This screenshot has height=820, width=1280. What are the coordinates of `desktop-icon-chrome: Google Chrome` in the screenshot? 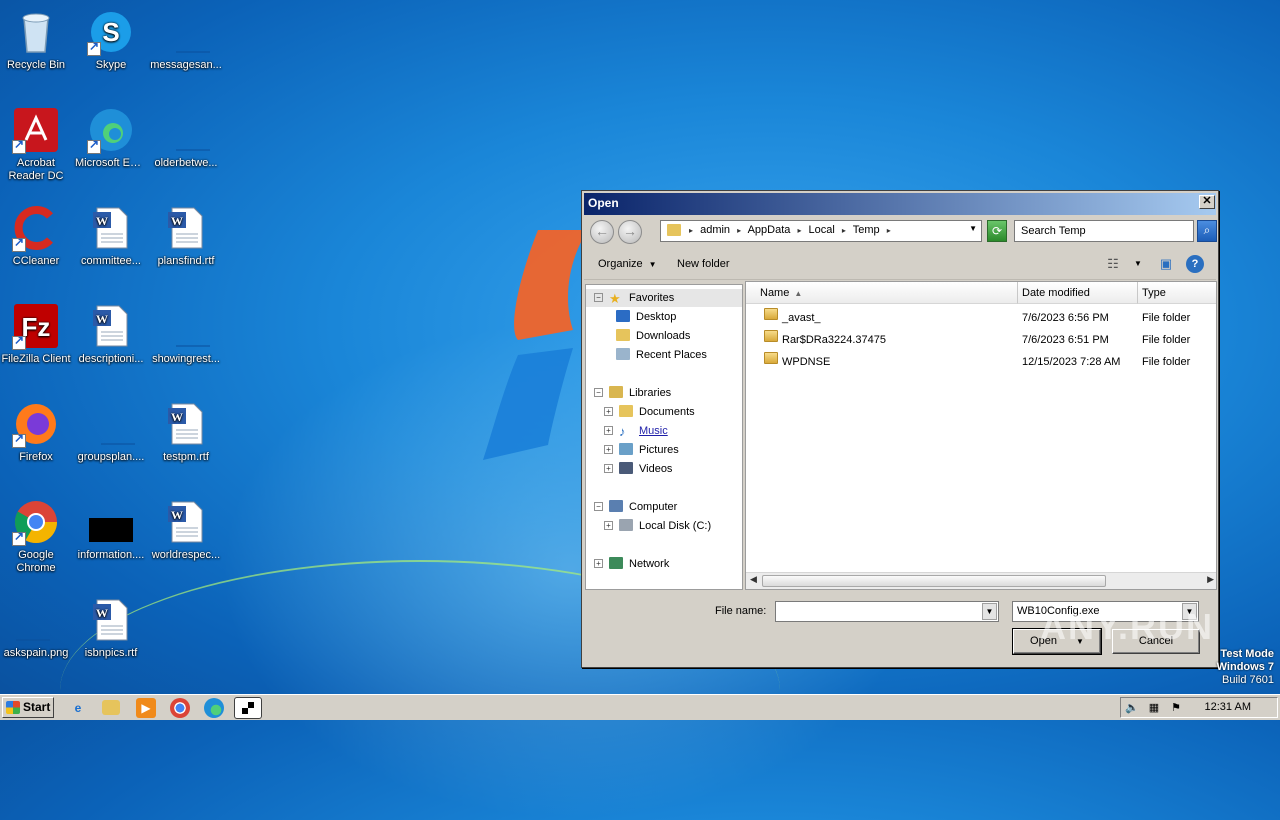 It's located at (37, 534).